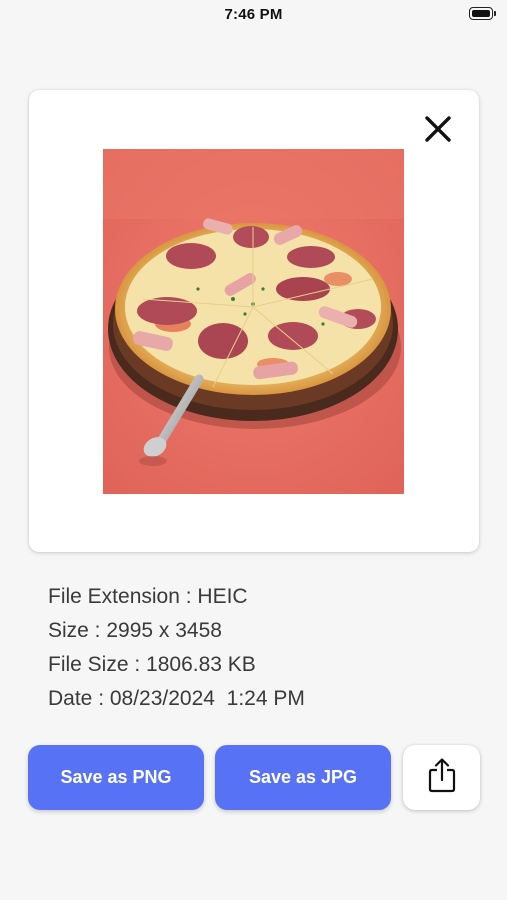 The width and height of the screenshot is (507, 900). Describe the element at coordinates (176, 698) in the screenshot. I see `date-text: Date : 08/23/2024 1:24 PM` at that location.